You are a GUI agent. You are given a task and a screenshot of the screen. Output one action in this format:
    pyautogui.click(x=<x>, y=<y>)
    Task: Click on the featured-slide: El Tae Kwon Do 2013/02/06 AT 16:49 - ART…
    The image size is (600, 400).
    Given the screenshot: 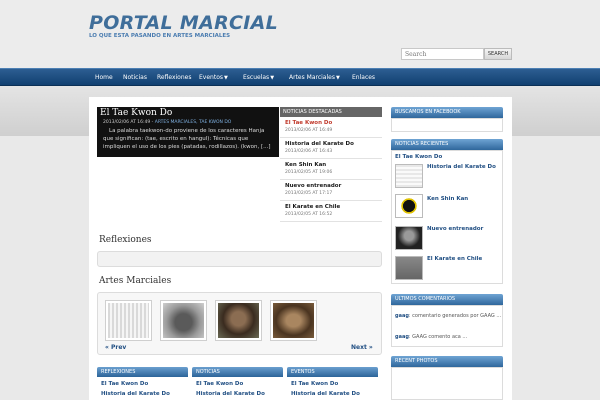 What is the action you would take?
    pyautogui.click(x=188, y=132)
    